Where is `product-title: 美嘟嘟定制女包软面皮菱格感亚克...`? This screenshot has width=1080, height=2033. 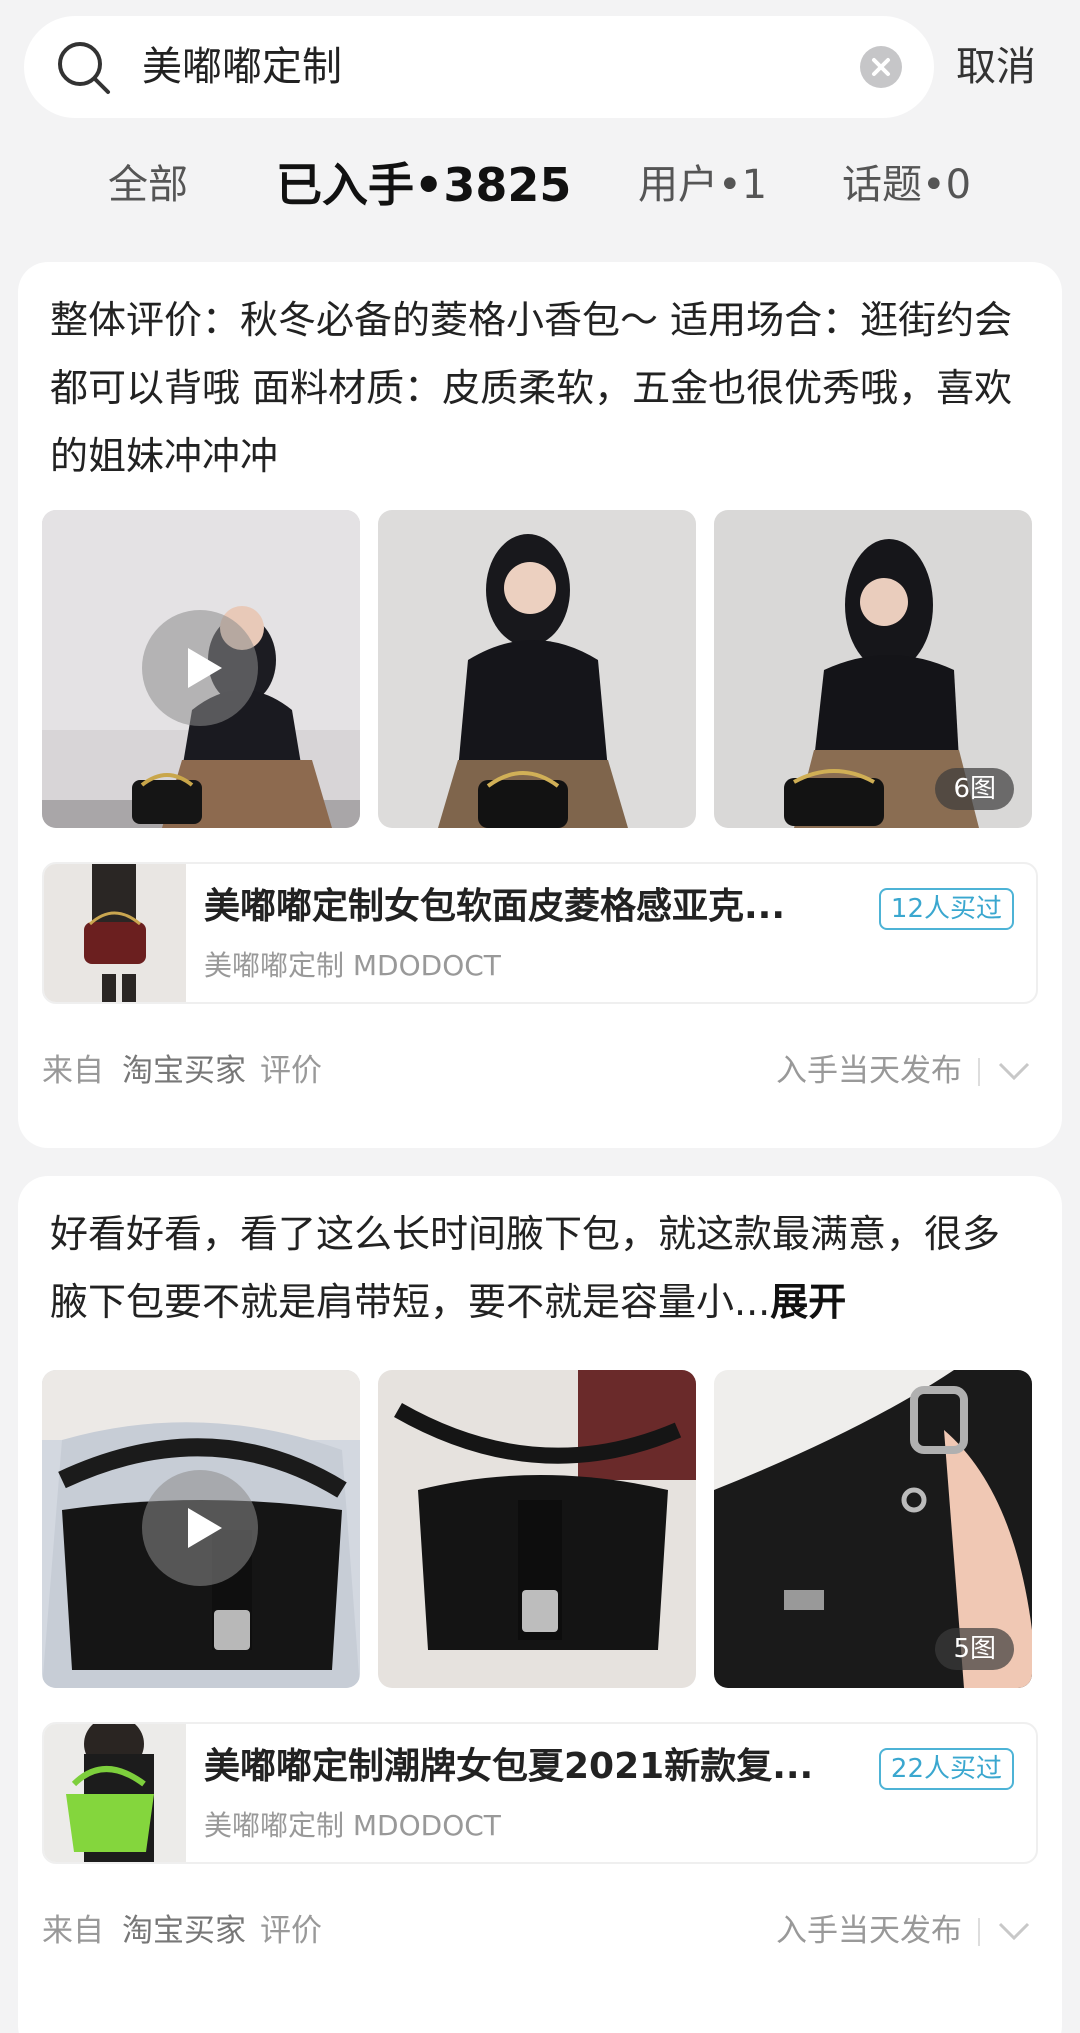
product-title: 美嘟嘟定制女包软面皮菱格感亚克... is located at coordinates (495, 906).